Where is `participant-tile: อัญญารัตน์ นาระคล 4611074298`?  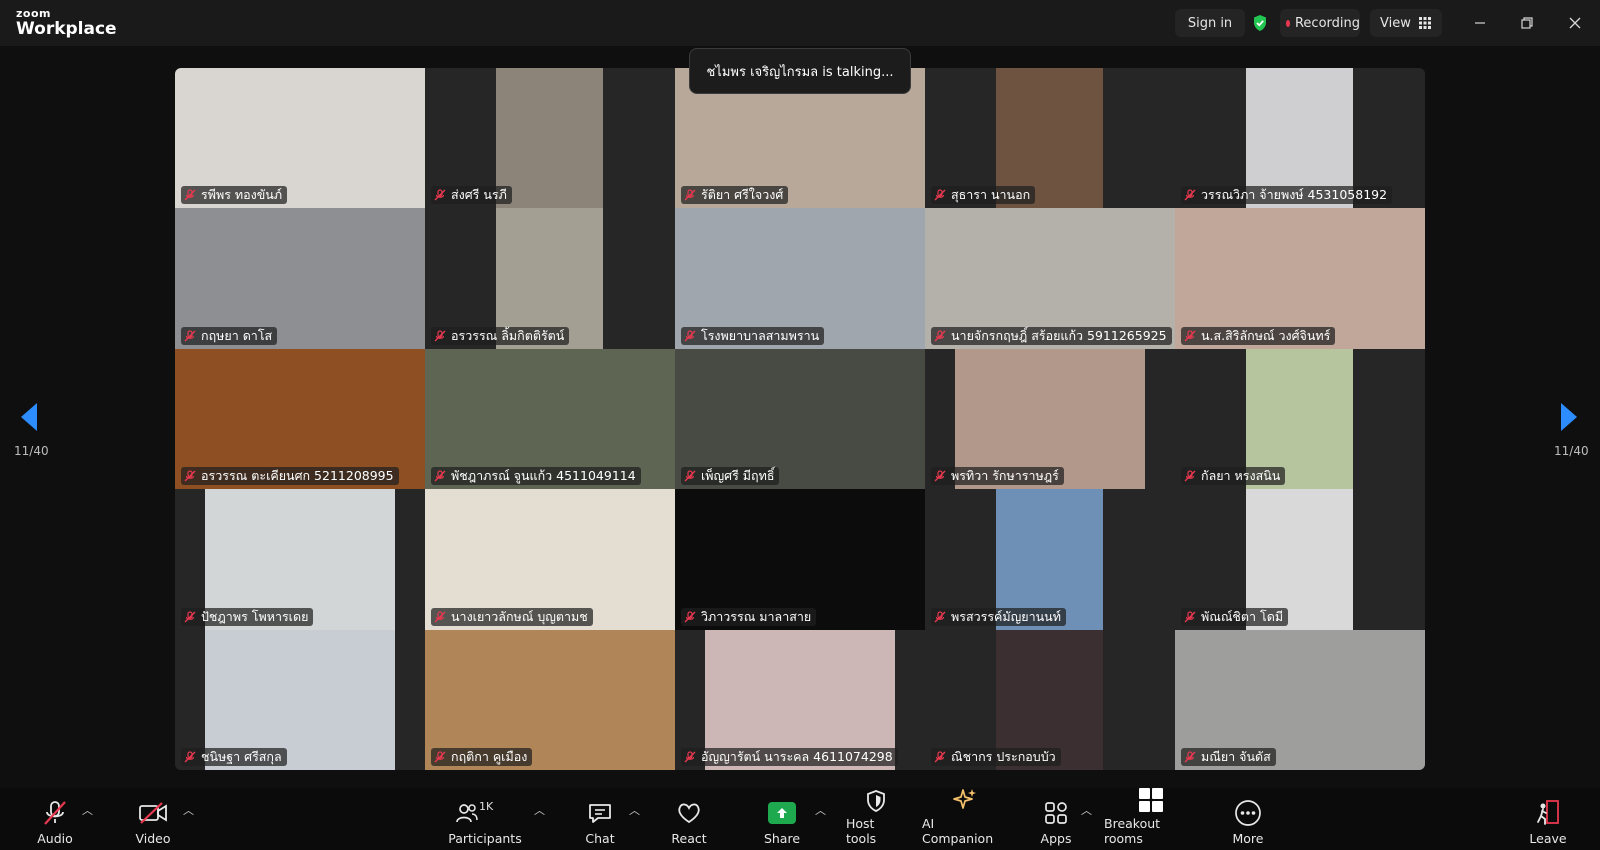
participant-tile: อัญญารัตน์ นาระคล 4611074298 is located at coordinates (800, 699).